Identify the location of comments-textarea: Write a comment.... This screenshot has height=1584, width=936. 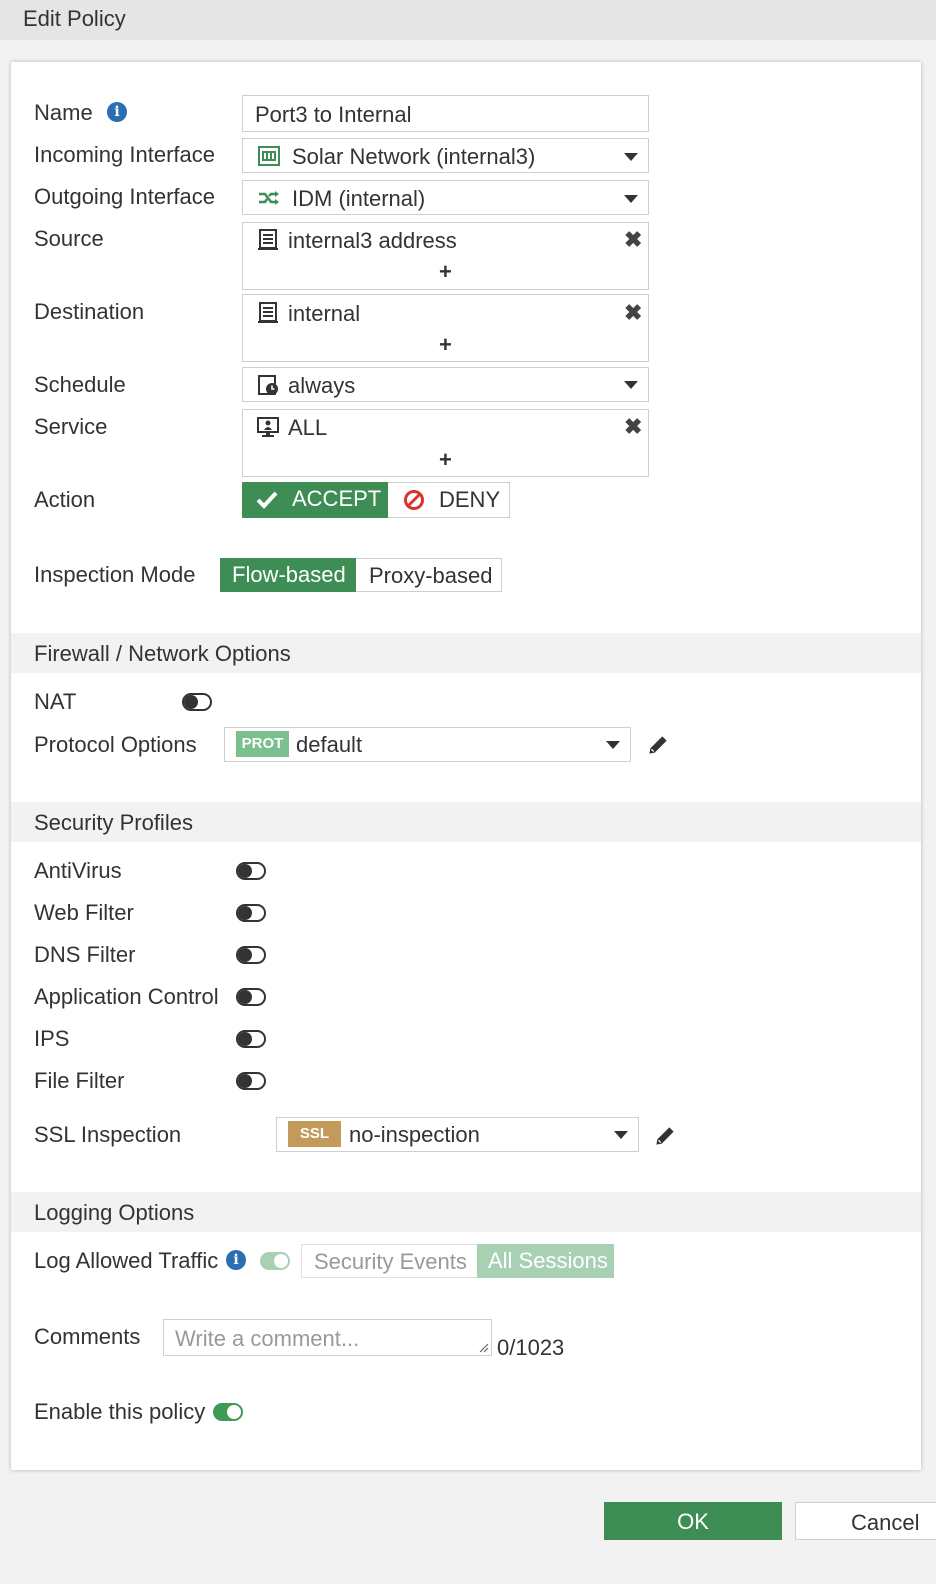
(327, 1337).